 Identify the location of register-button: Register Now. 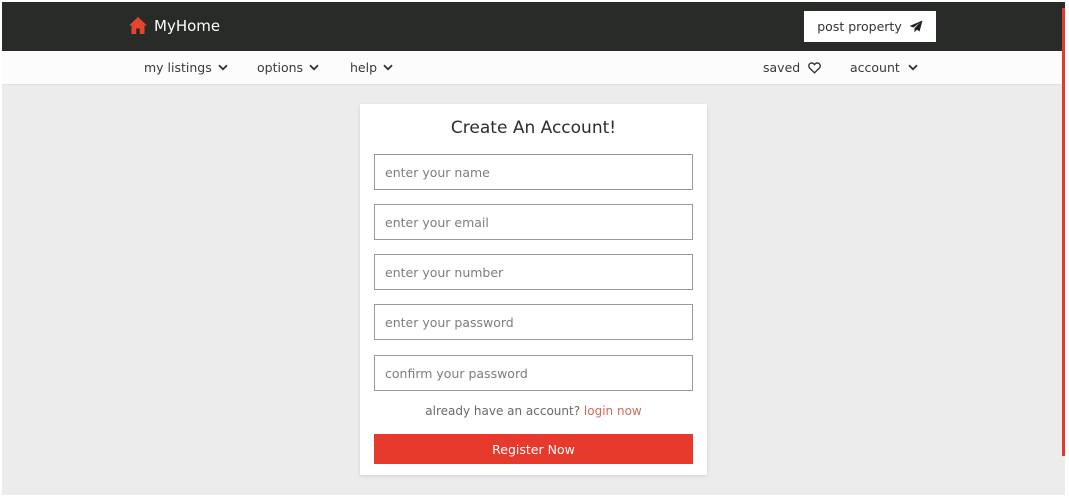
(533, 449).